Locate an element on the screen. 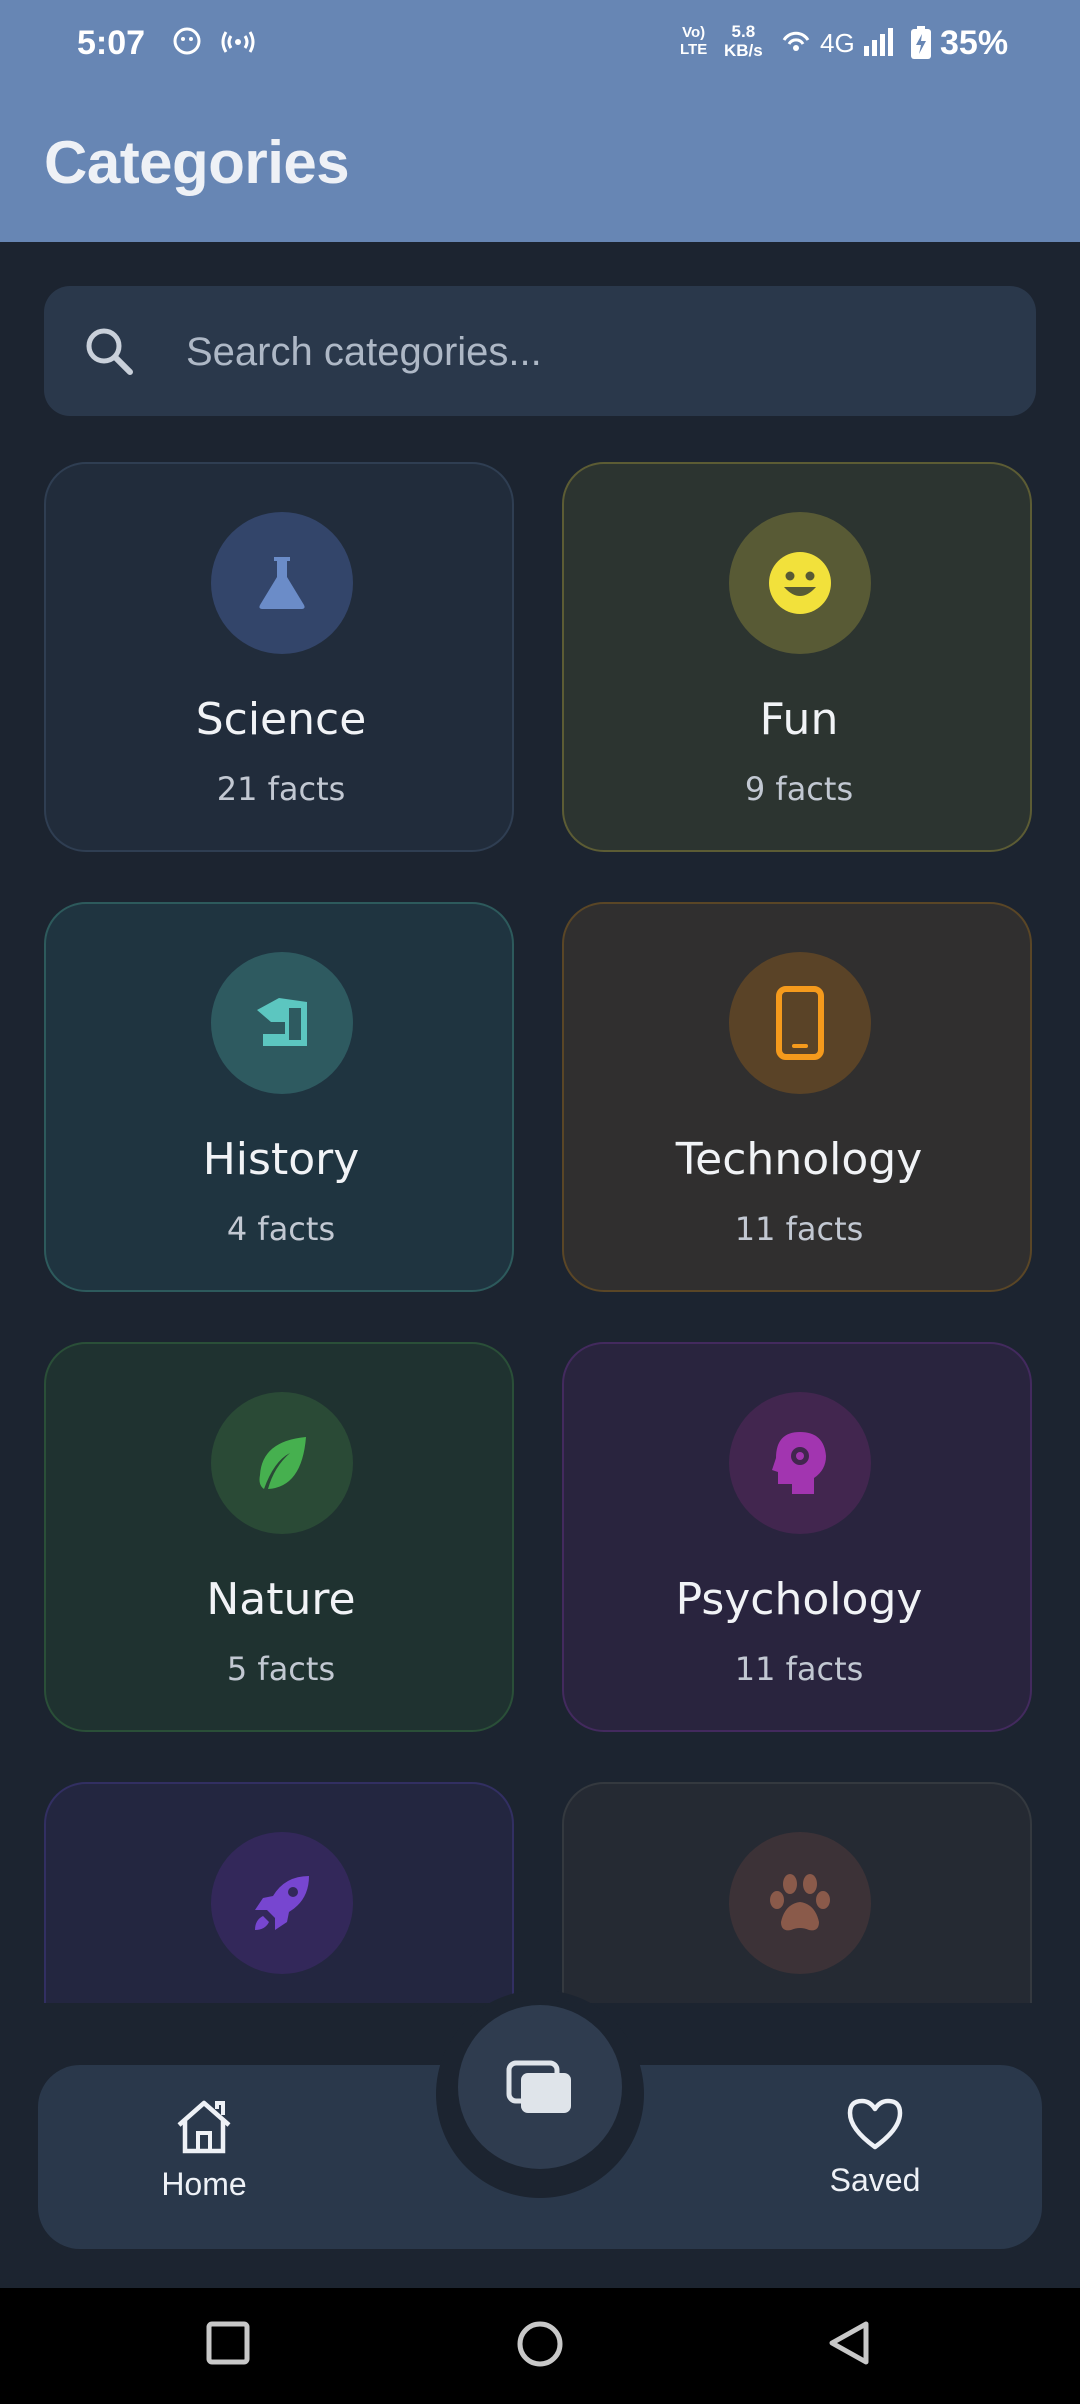  search-input is located at coordinates (596, 352).